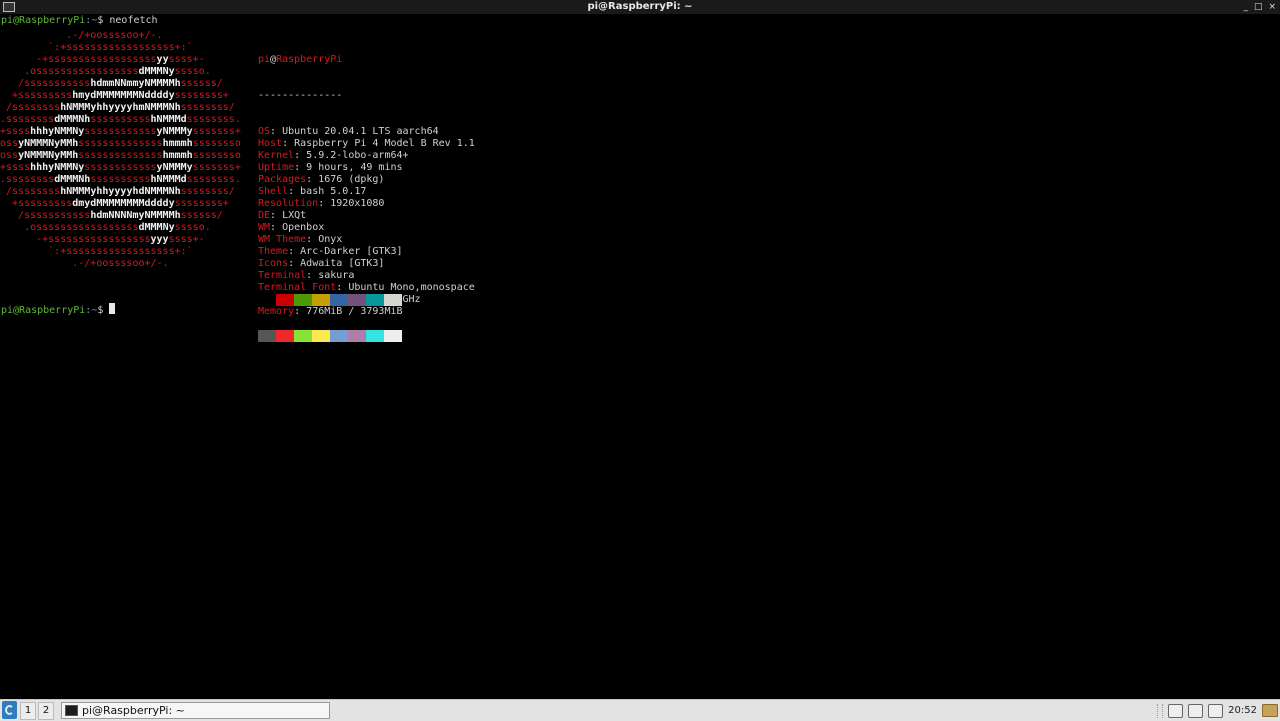 The image size is (1280, 721). Describe the element at coordinates (330, 239) in the screenshot. I see `info-value: Onyx` at that location.